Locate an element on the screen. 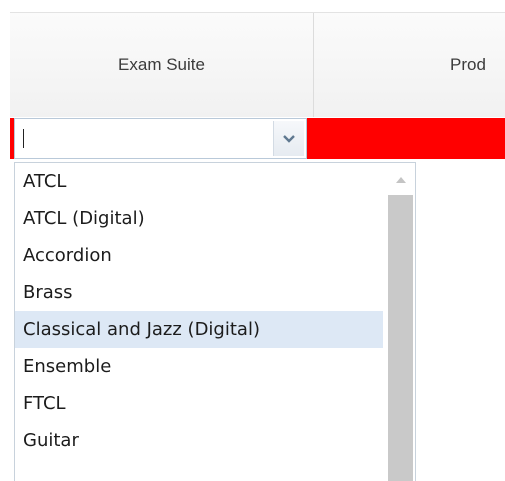  text-cursor is located at coordinates (23, 138).